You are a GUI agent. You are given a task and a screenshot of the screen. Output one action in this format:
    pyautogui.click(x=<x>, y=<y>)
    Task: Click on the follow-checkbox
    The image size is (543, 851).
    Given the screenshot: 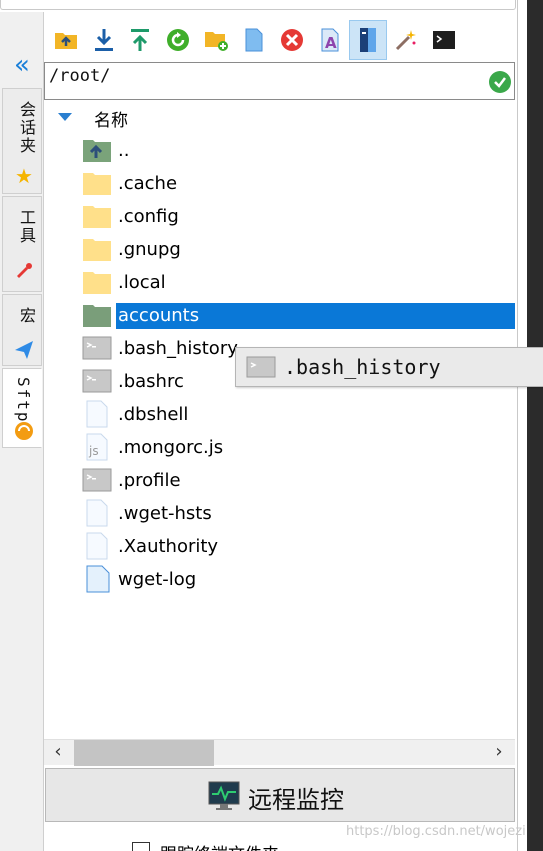 What is the action you would take?
    pyautogui.click(x=141, y=846)
    